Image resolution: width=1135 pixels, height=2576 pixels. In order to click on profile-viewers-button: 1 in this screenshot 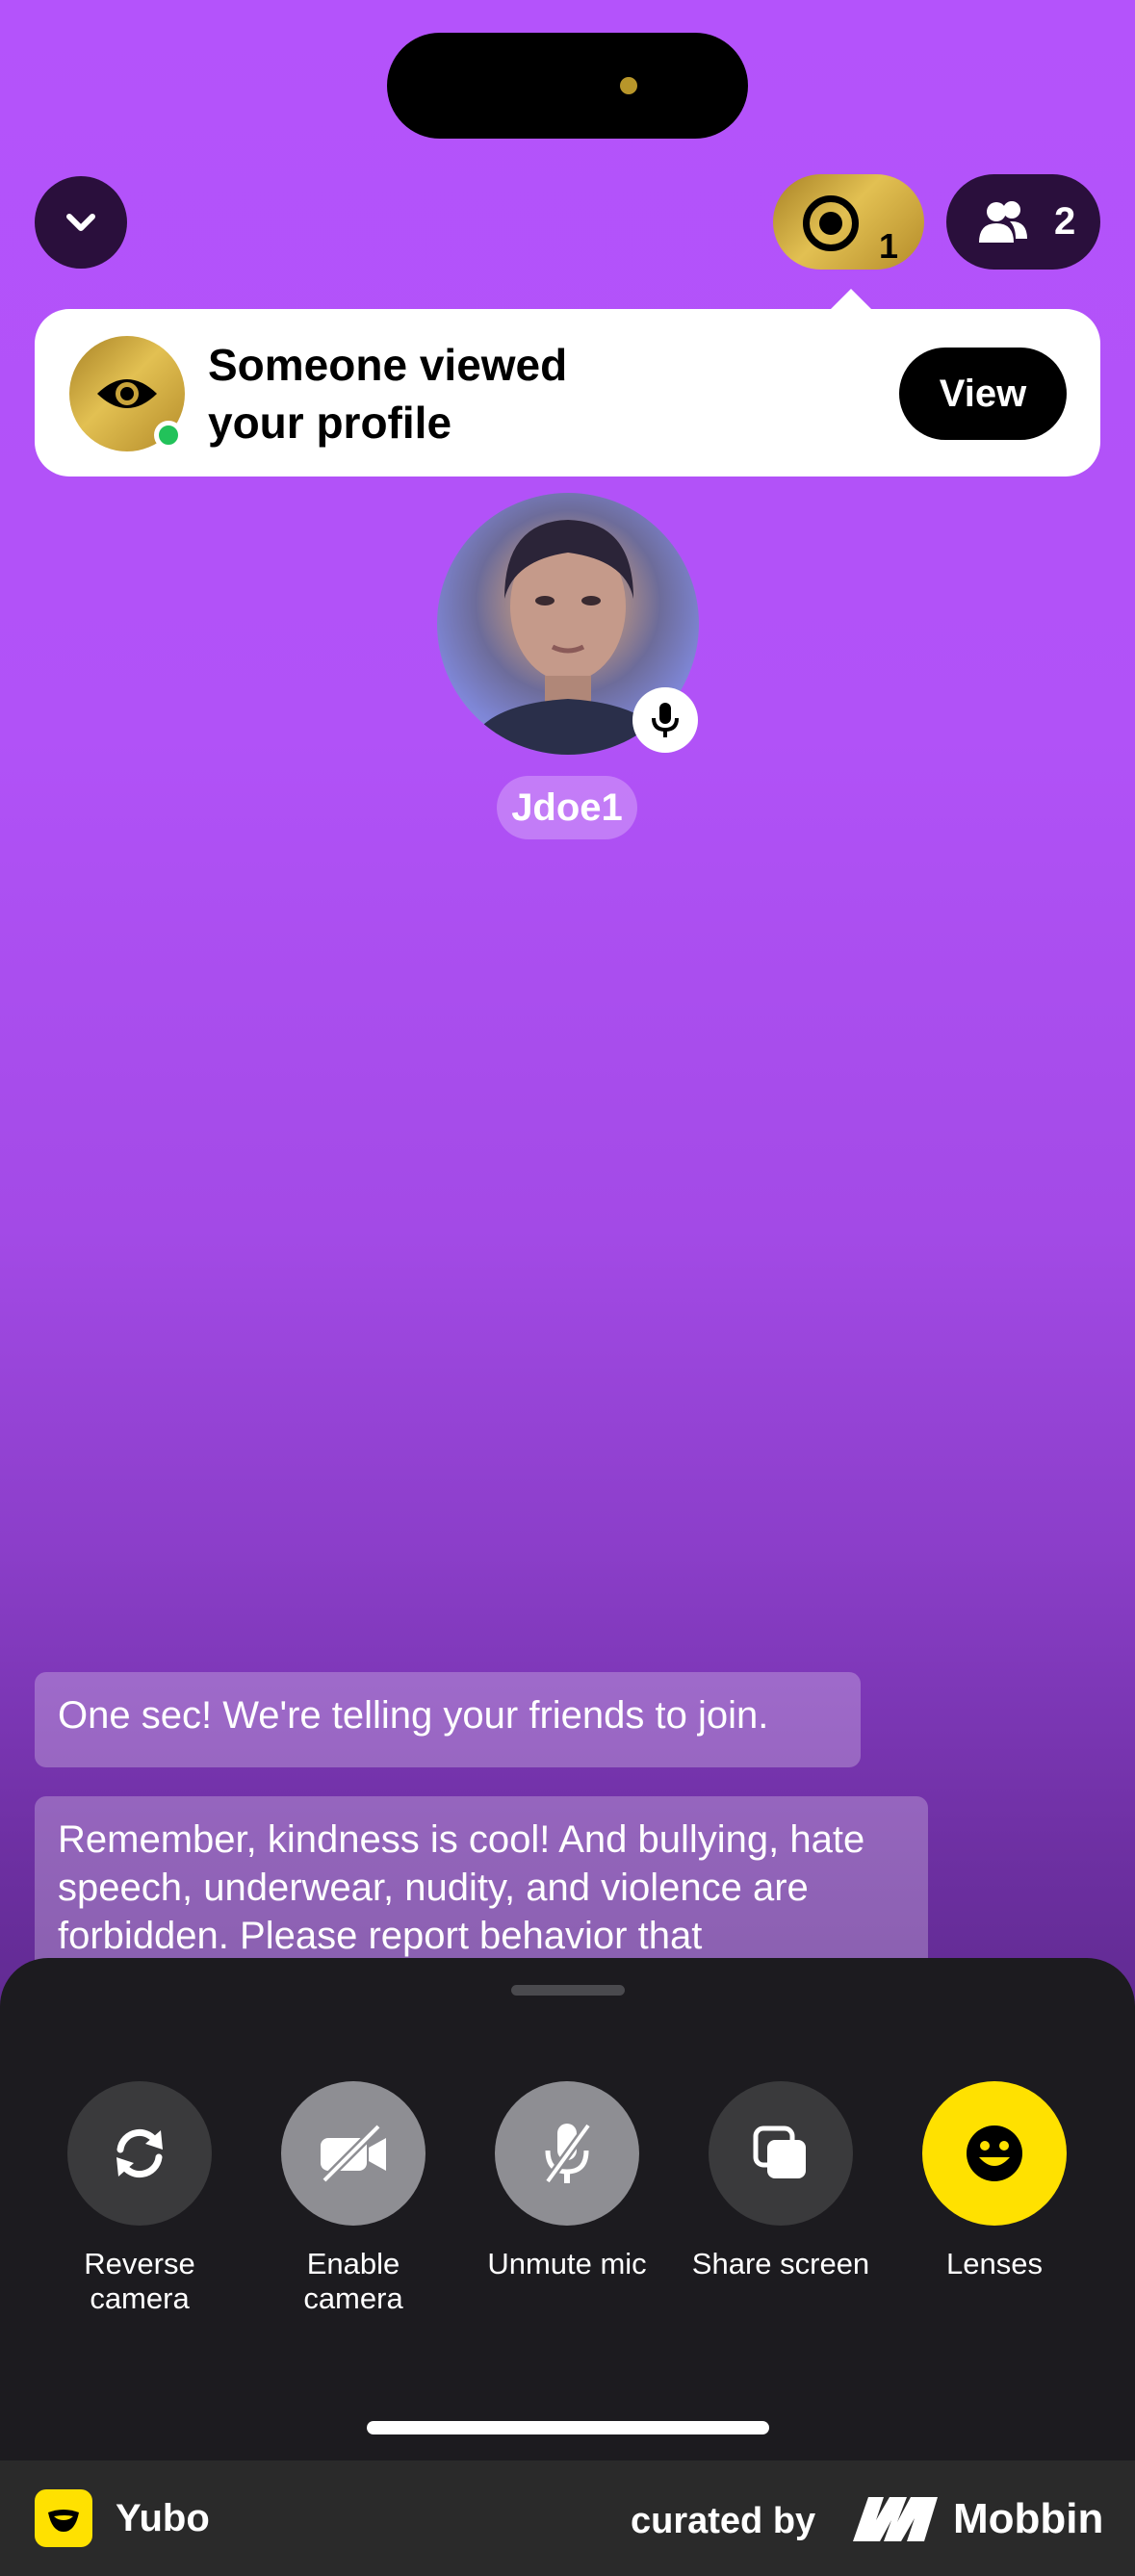, I will do `click(848, 222)`.